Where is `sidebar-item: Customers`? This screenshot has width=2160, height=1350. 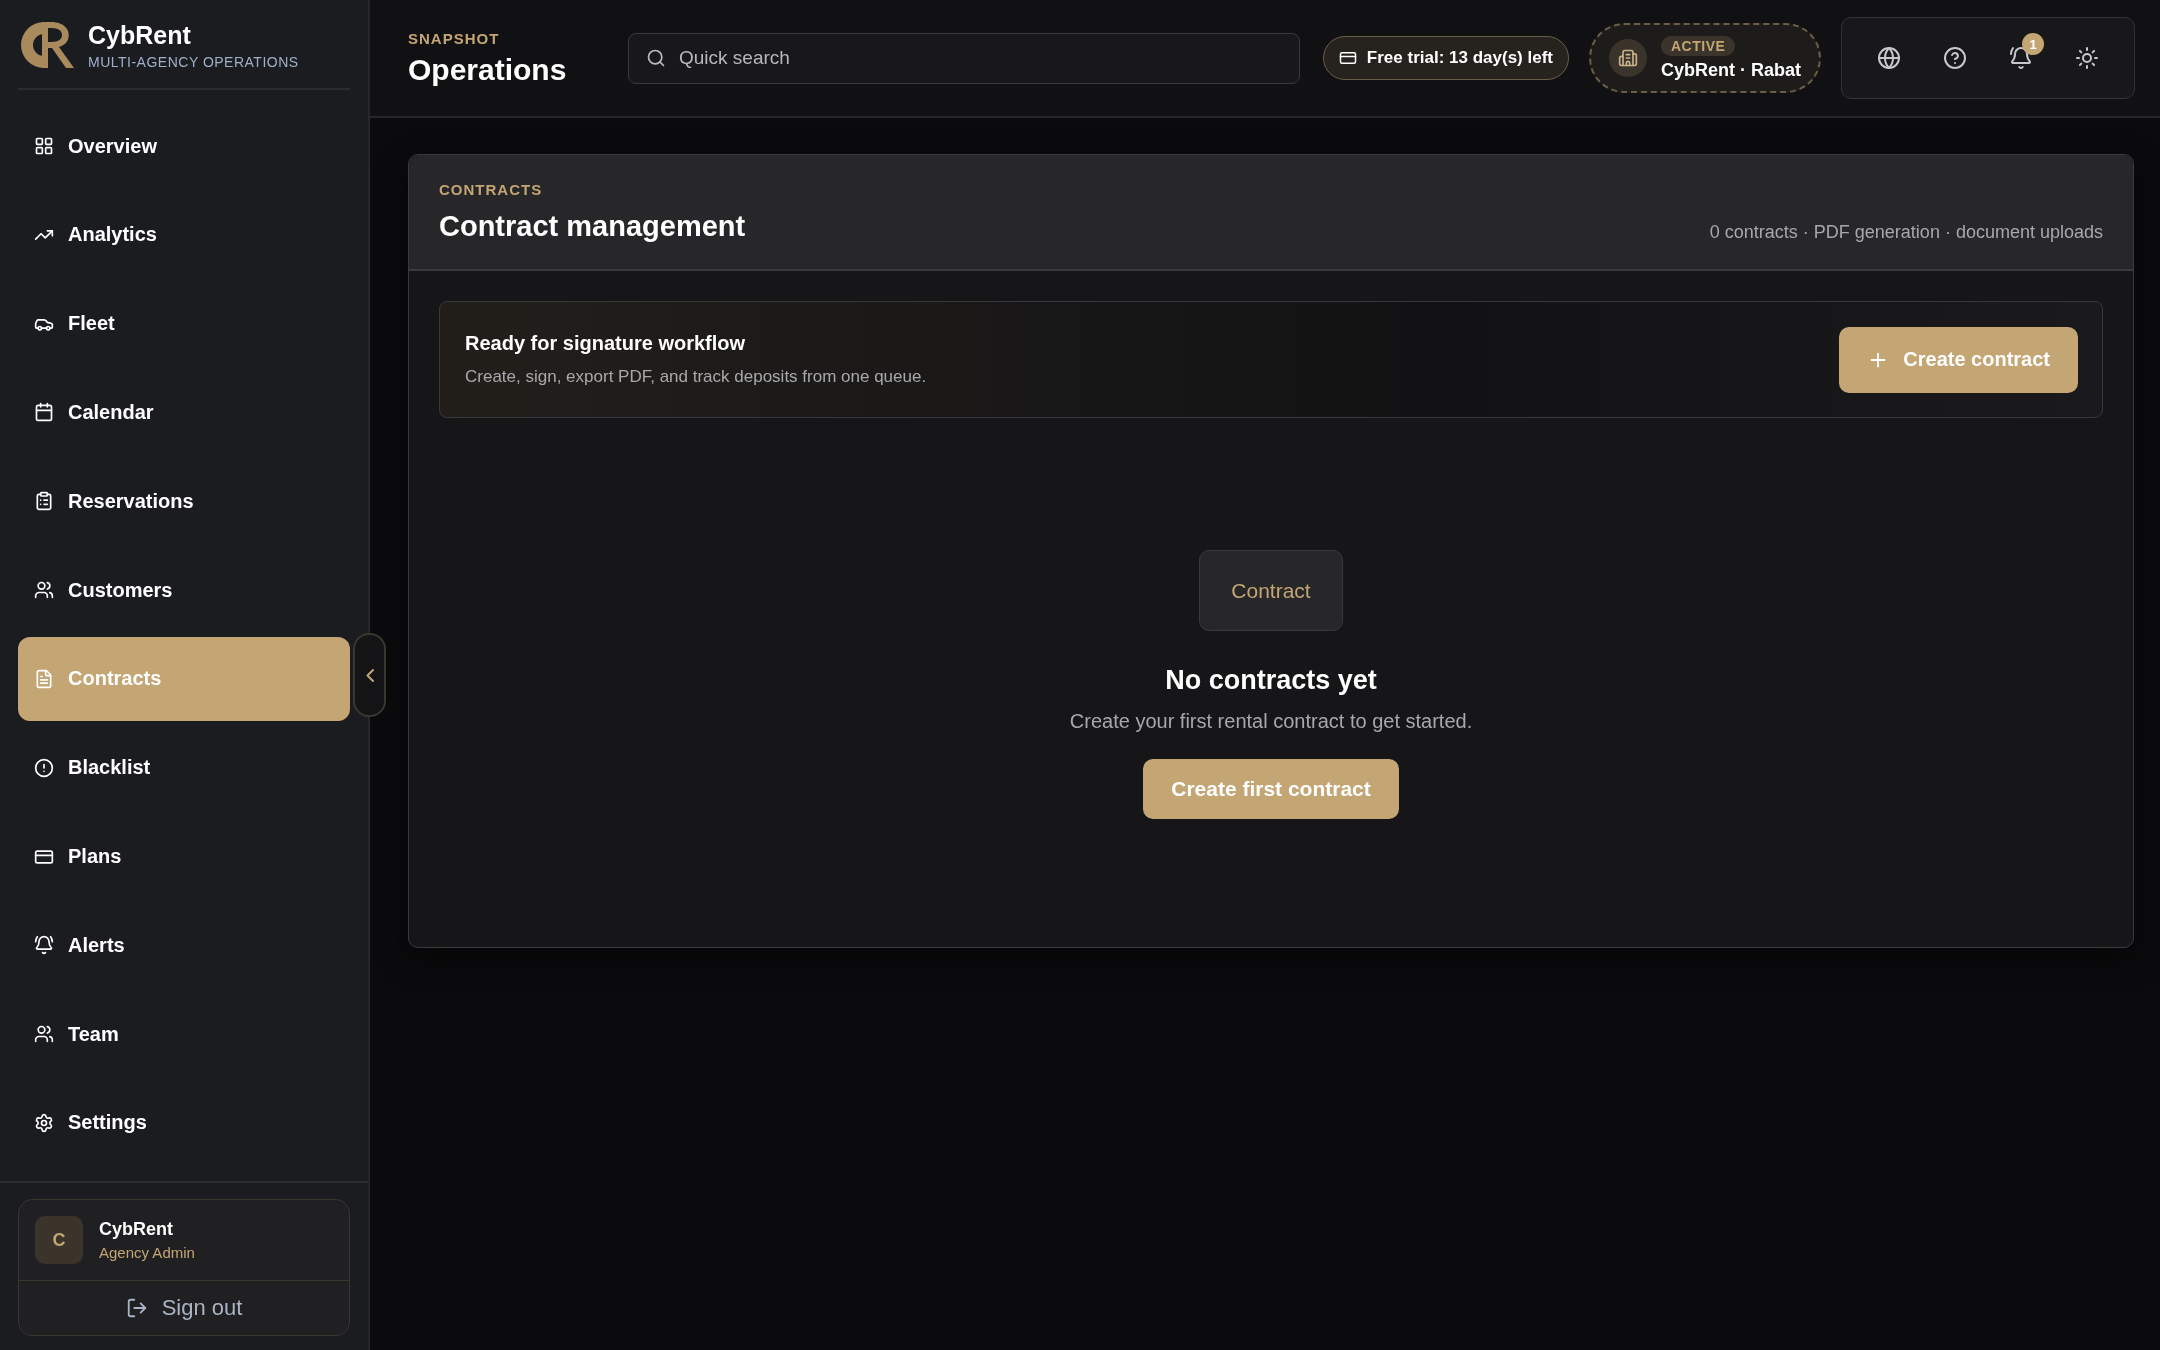 sidebar-item: Customers is located at coordinates (184, 590).